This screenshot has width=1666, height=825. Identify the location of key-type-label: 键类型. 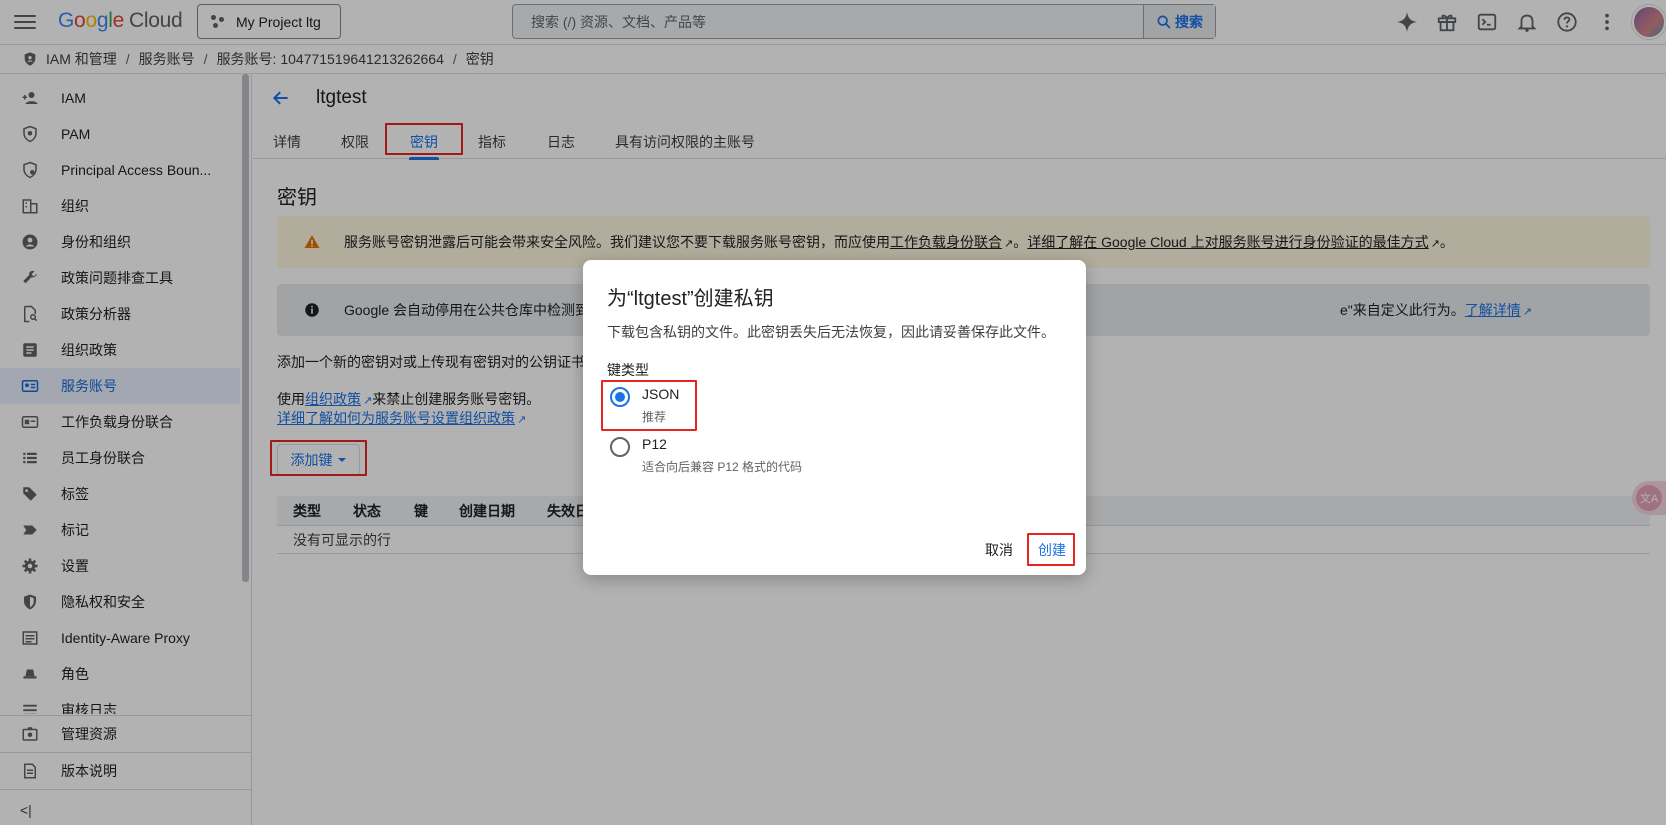
(628, 370).